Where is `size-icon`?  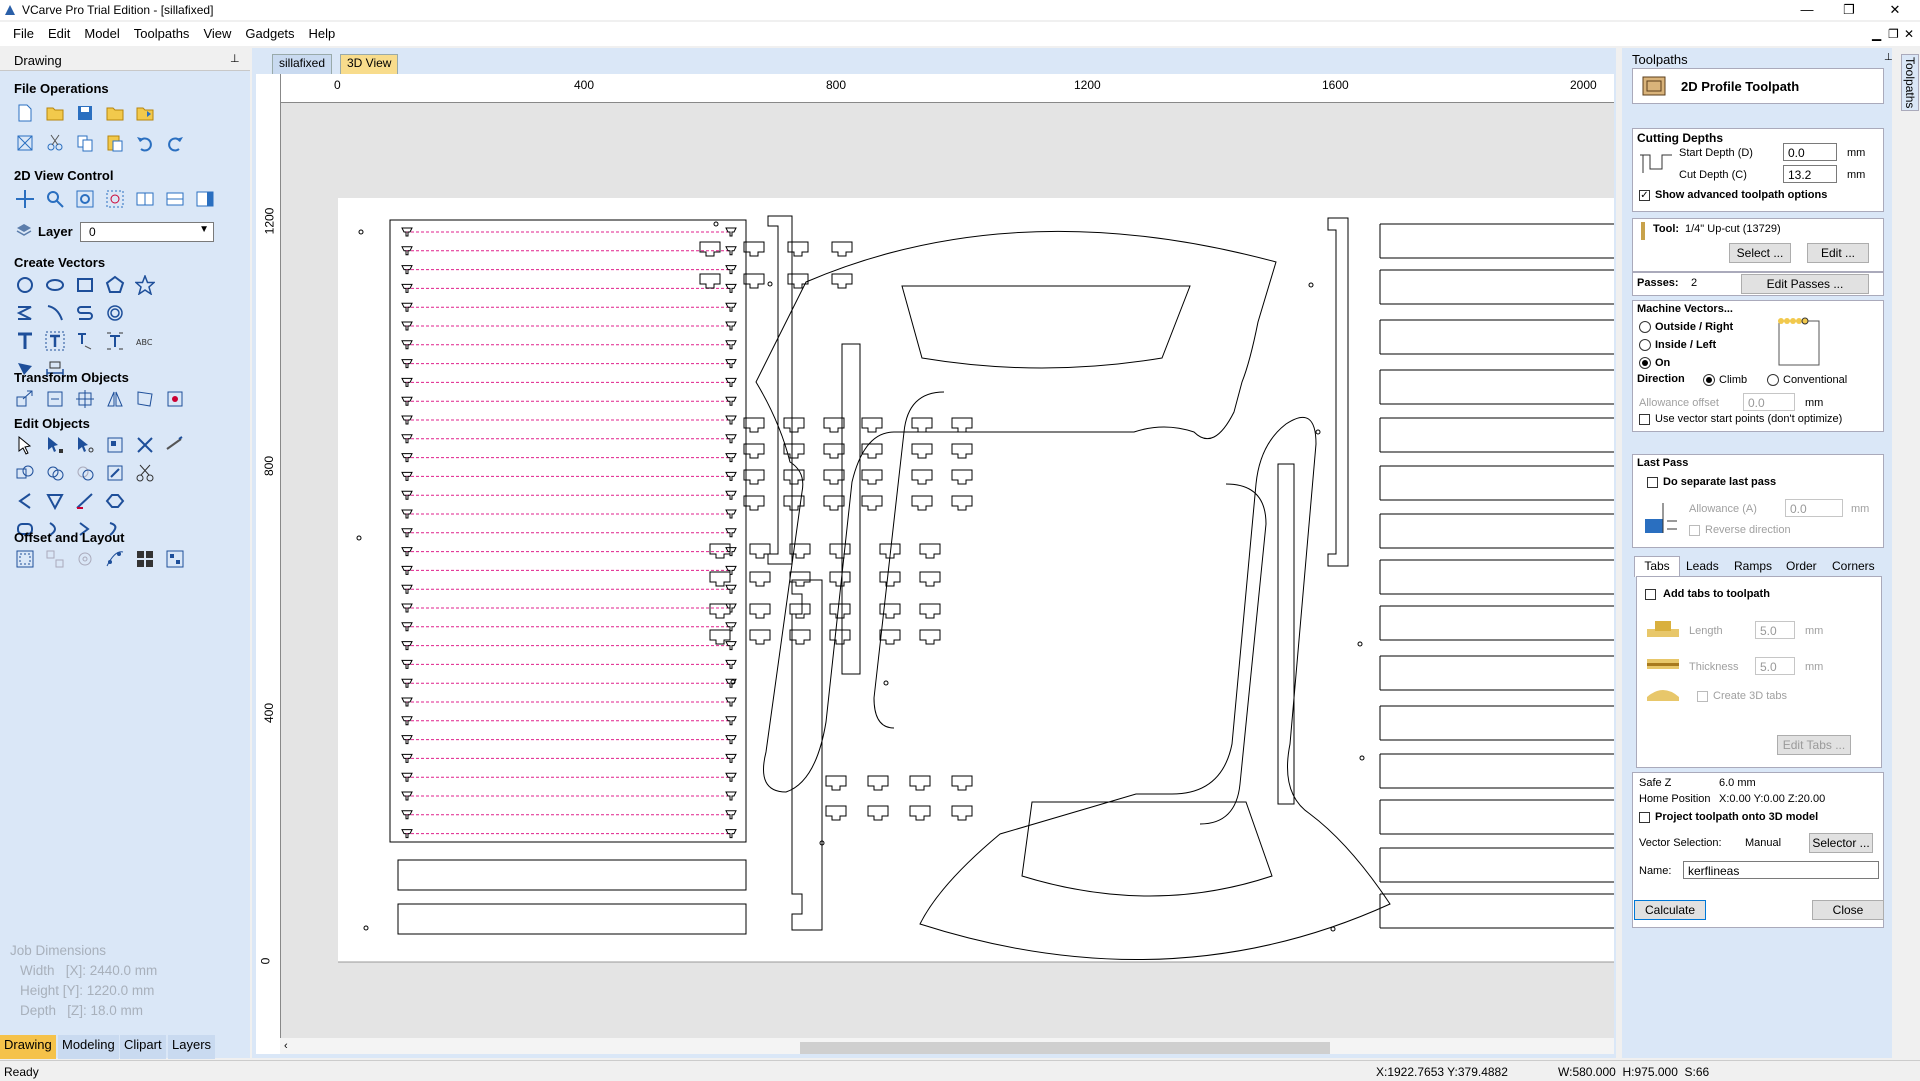 size-icon is located at coordinates (85, 399).